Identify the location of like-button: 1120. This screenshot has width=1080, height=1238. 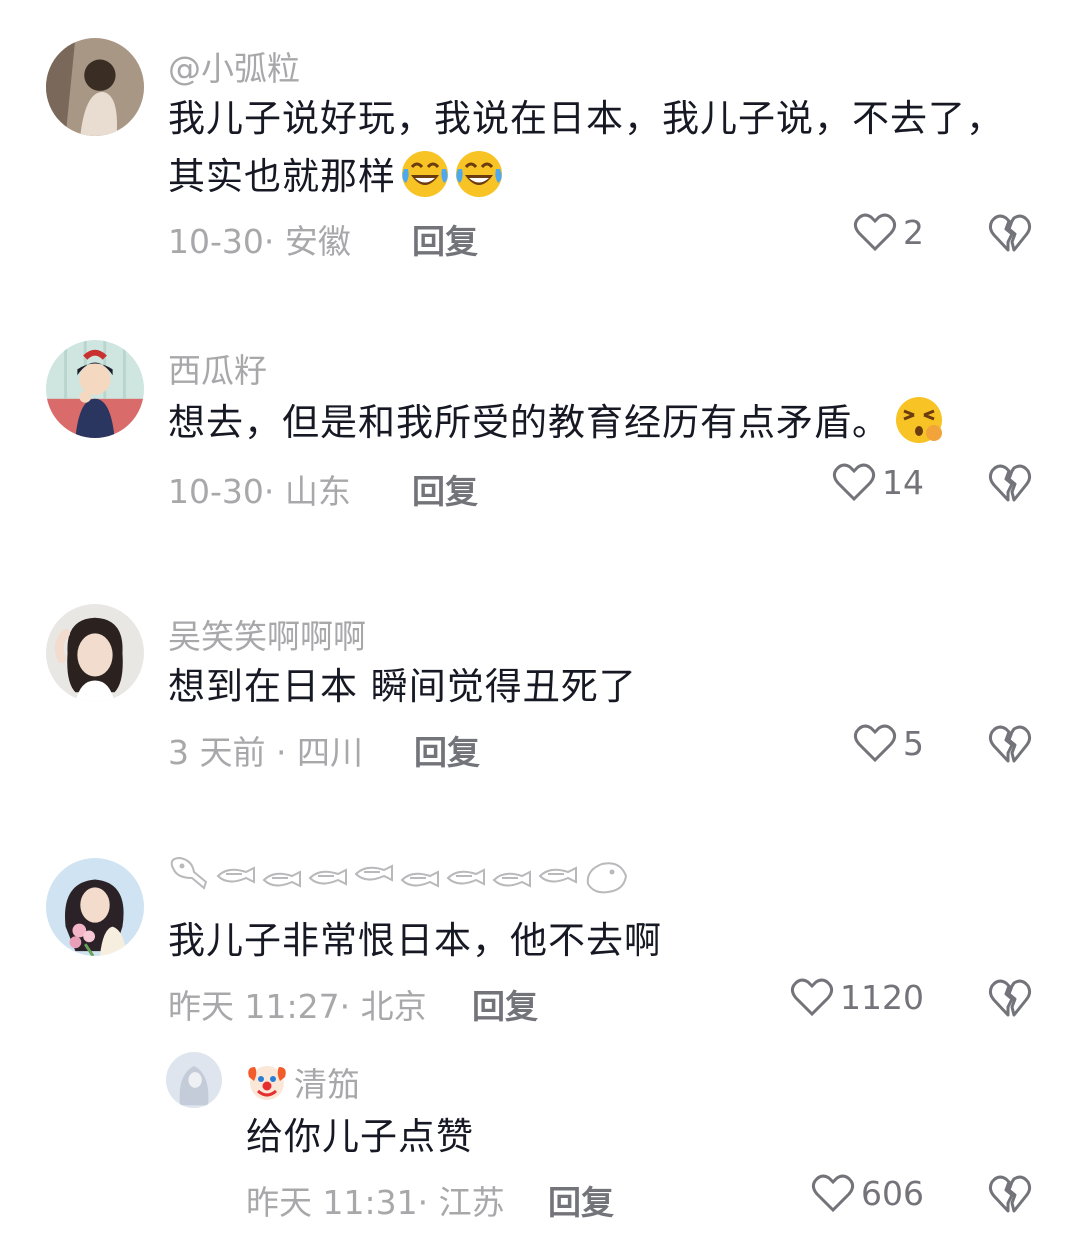
(857, 997).